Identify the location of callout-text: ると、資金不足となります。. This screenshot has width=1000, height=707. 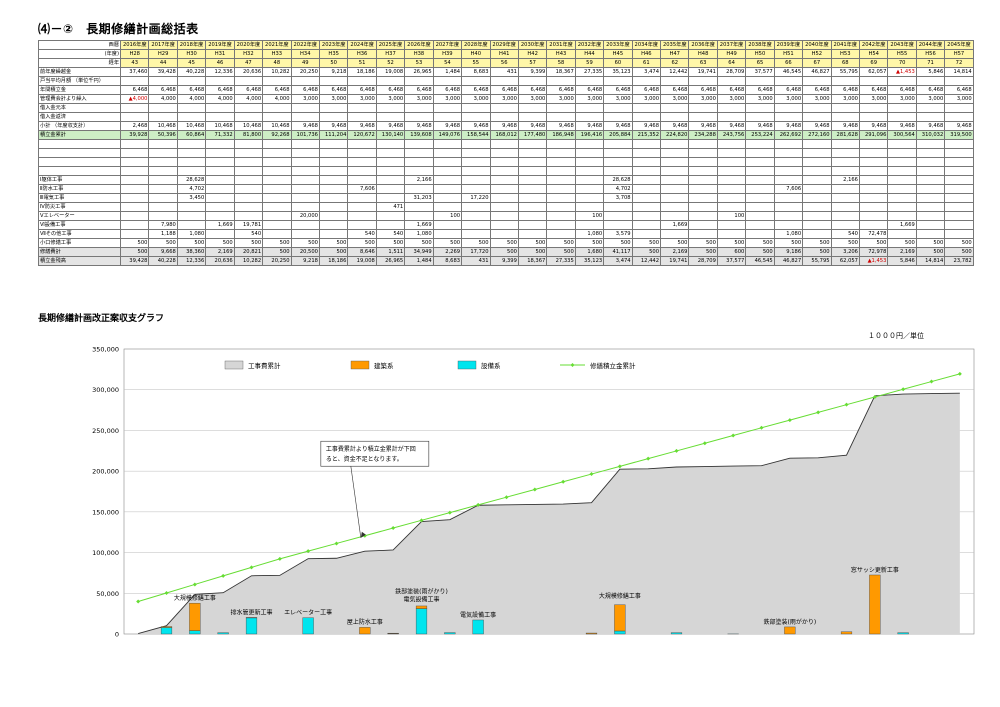
(364, 459).